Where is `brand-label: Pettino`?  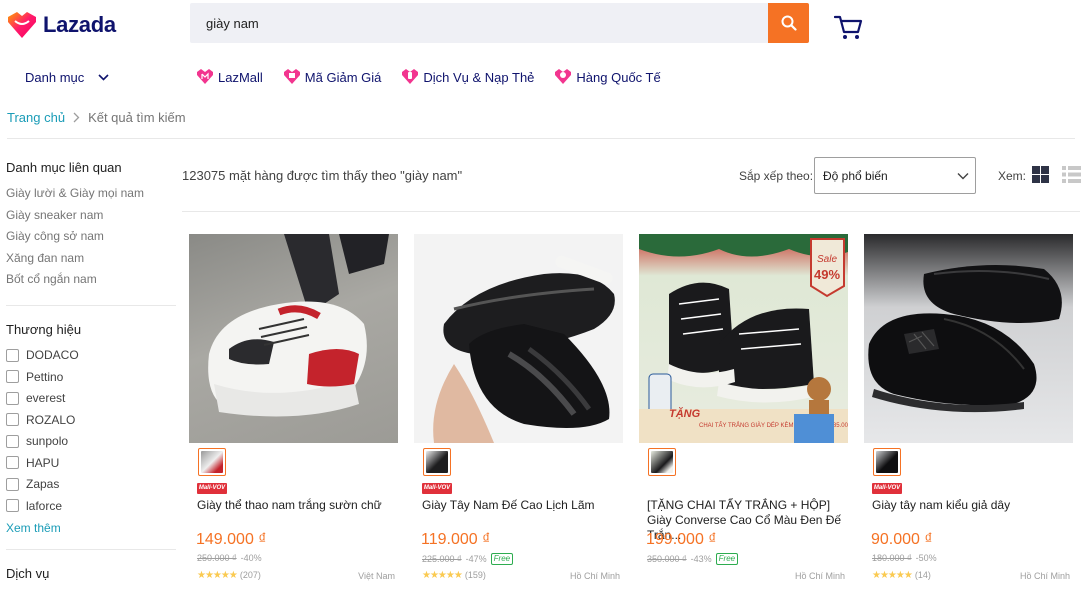
brand-label: Pettino is located at coordinates (45, 376).